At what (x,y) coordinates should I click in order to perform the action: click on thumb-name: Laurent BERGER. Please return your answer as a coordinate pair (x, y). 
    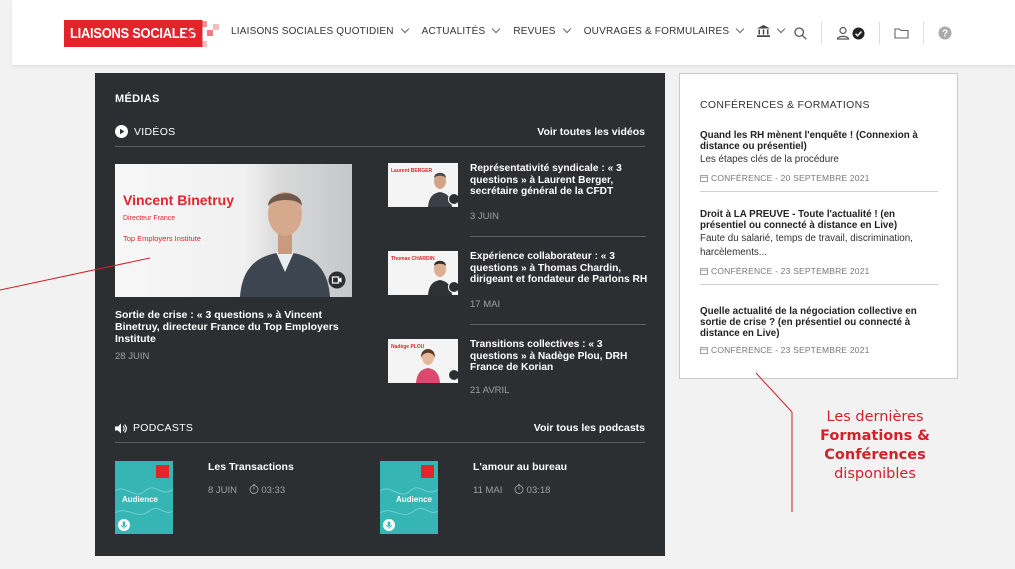
    Looking at the image, I should click on (412, 171).